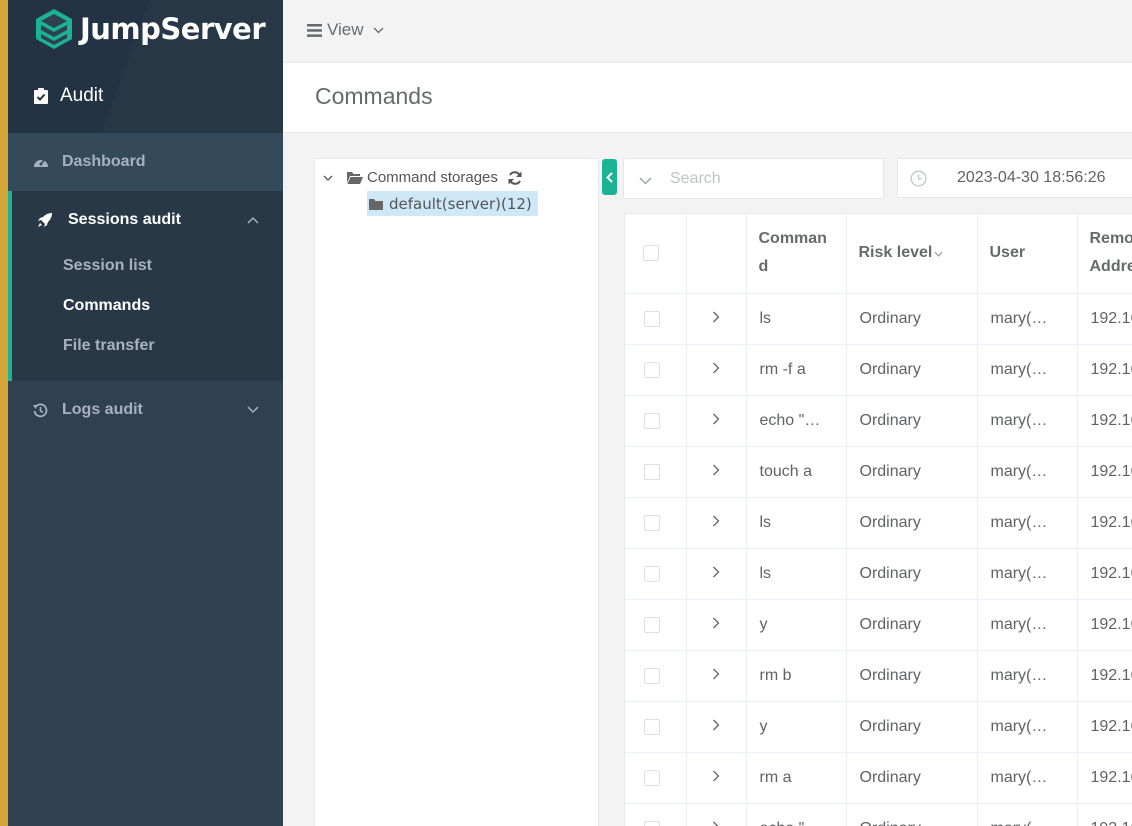  I want to click on chevron-left-icon, so click(609, 177).